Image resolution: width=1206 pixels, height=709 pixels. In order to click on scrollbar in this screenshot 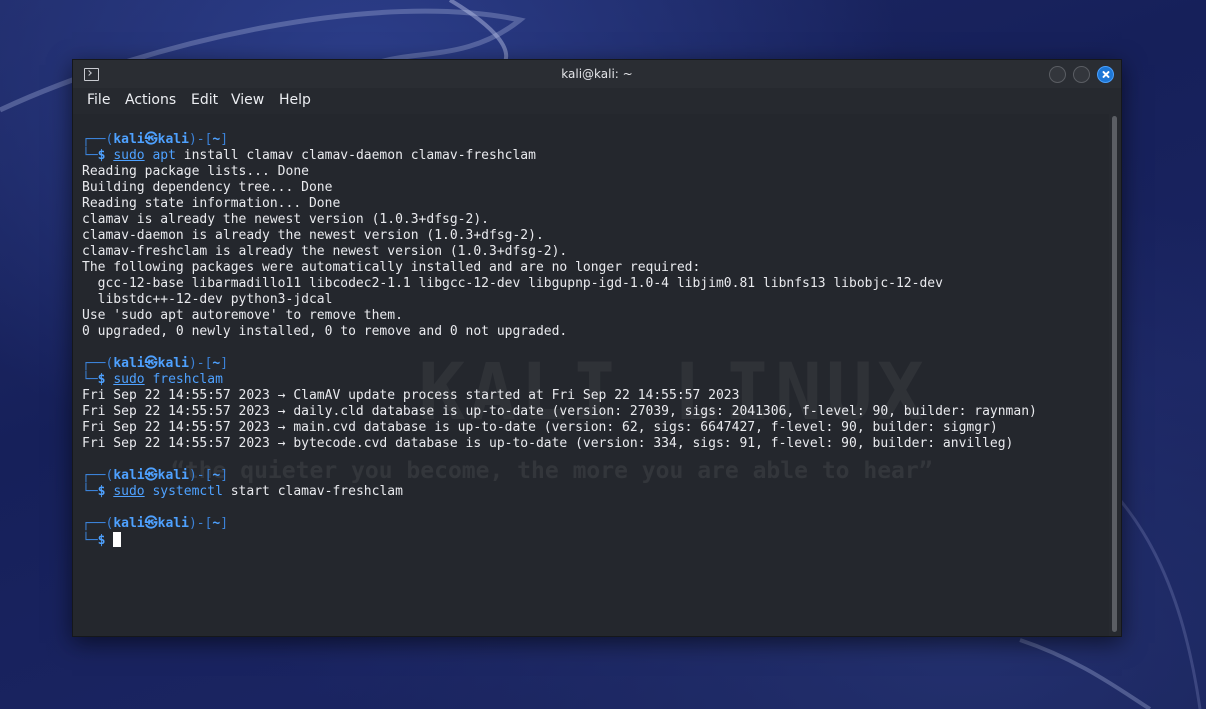, I will do `click(1115, 375)`.